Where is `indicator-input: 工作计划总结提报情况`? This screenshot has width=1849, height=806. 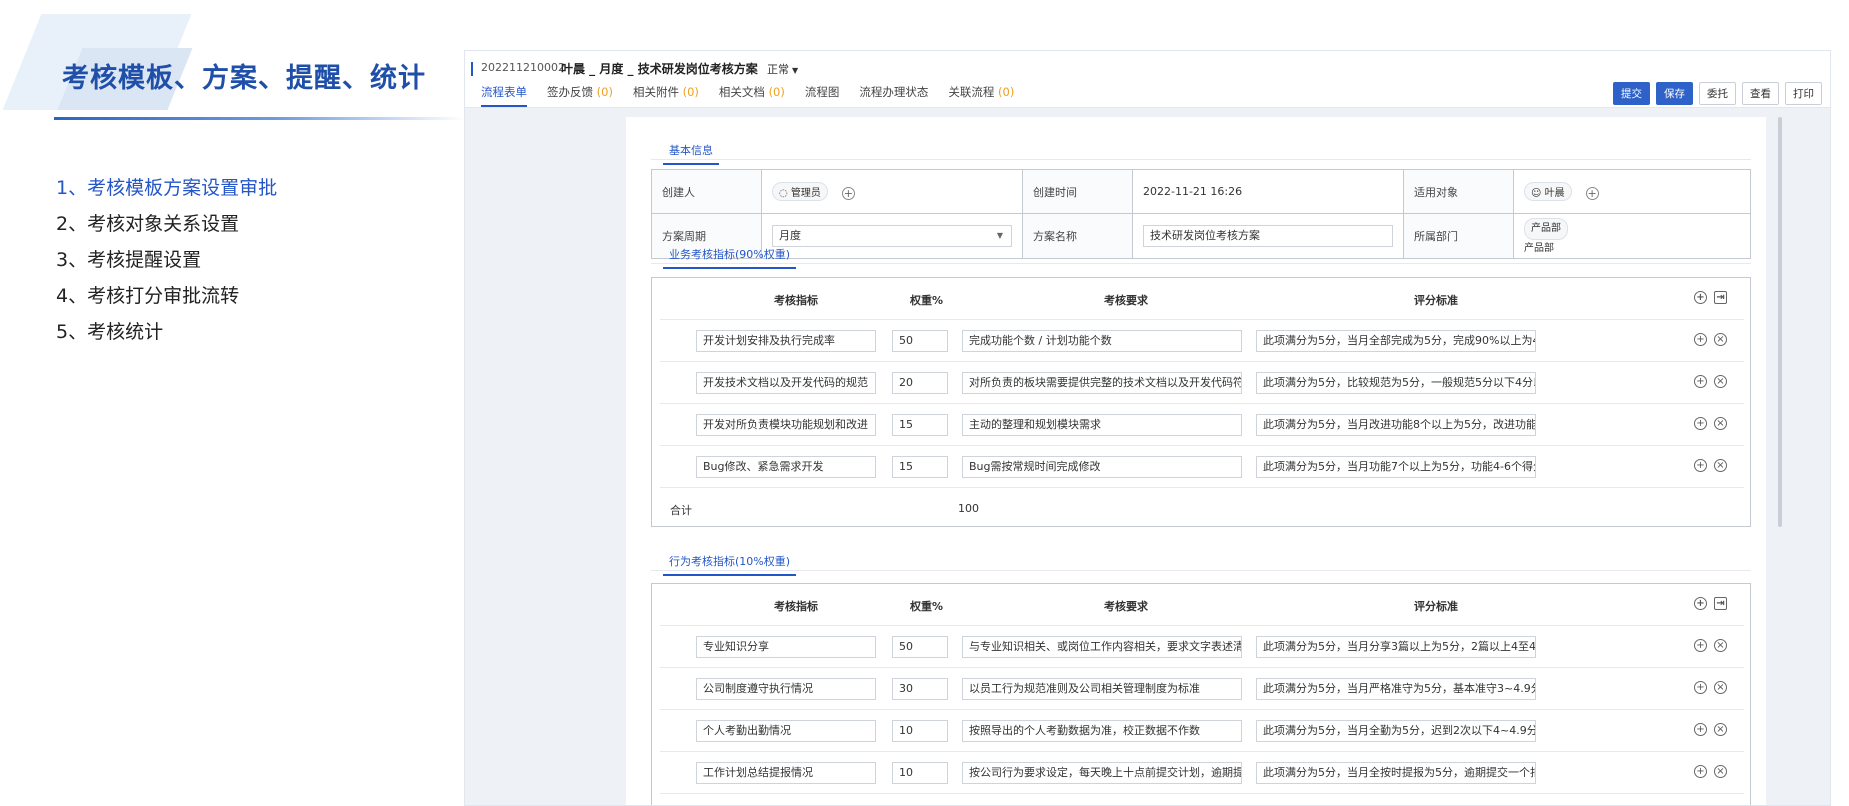
indicator-input: 工作计划总结提报情况 is located at coordinates (786, 773).